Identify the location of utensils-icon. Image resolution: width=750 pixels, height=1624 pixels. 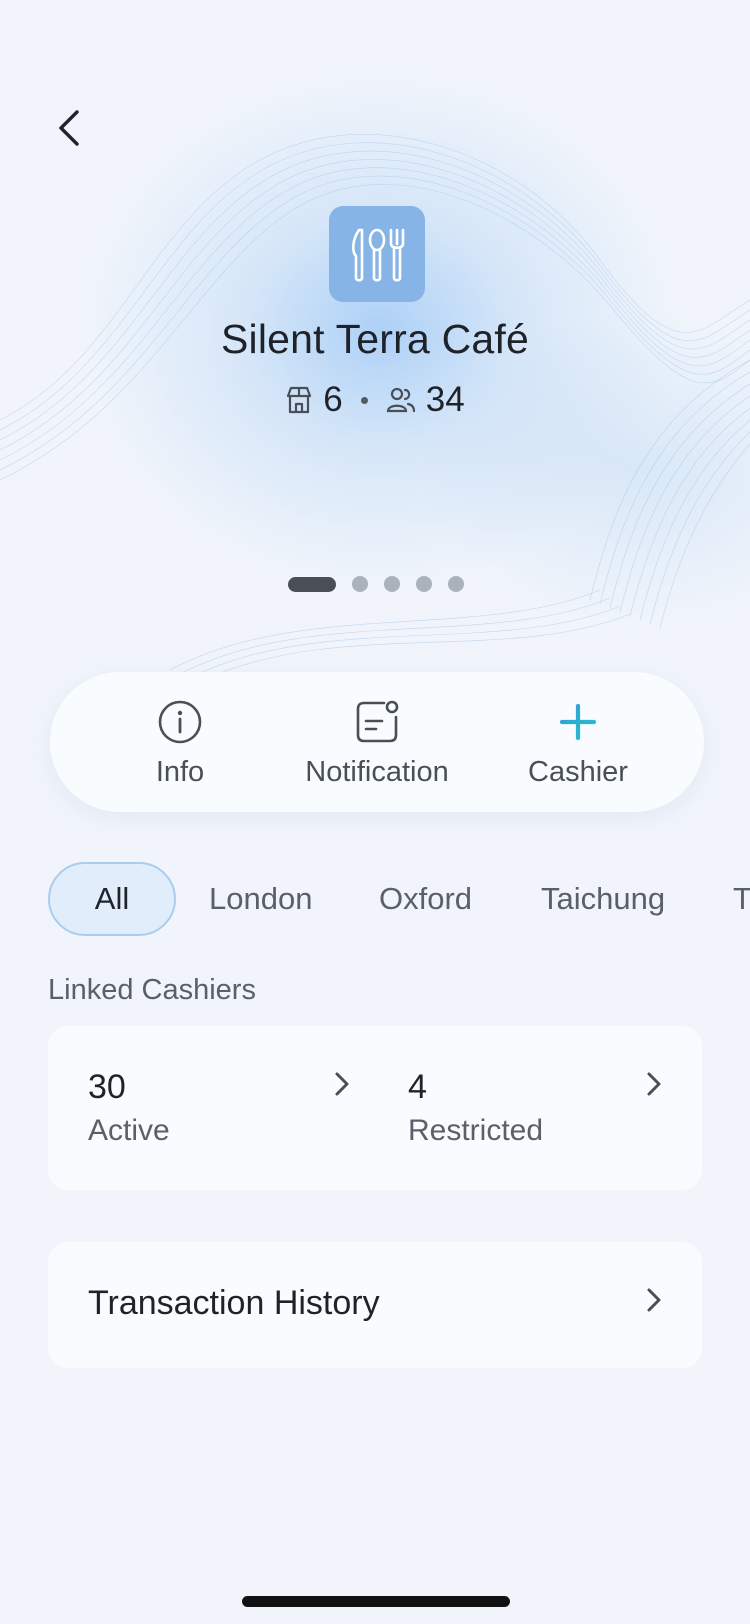
(378, 255).